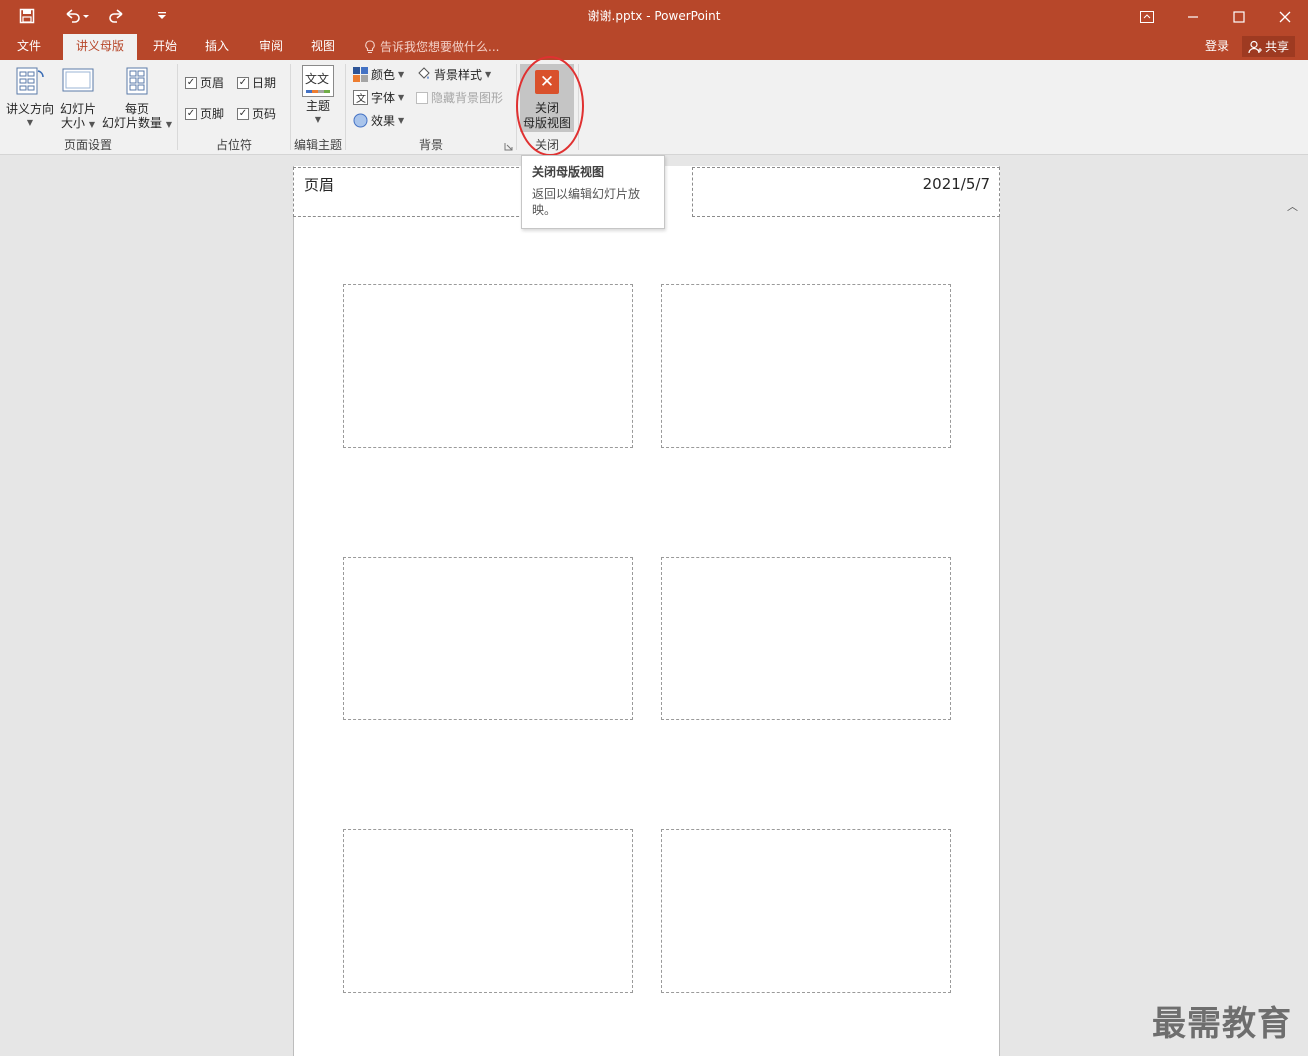  I want to click on background-styles-button: 背景样式 ▼, so click(453, 74).